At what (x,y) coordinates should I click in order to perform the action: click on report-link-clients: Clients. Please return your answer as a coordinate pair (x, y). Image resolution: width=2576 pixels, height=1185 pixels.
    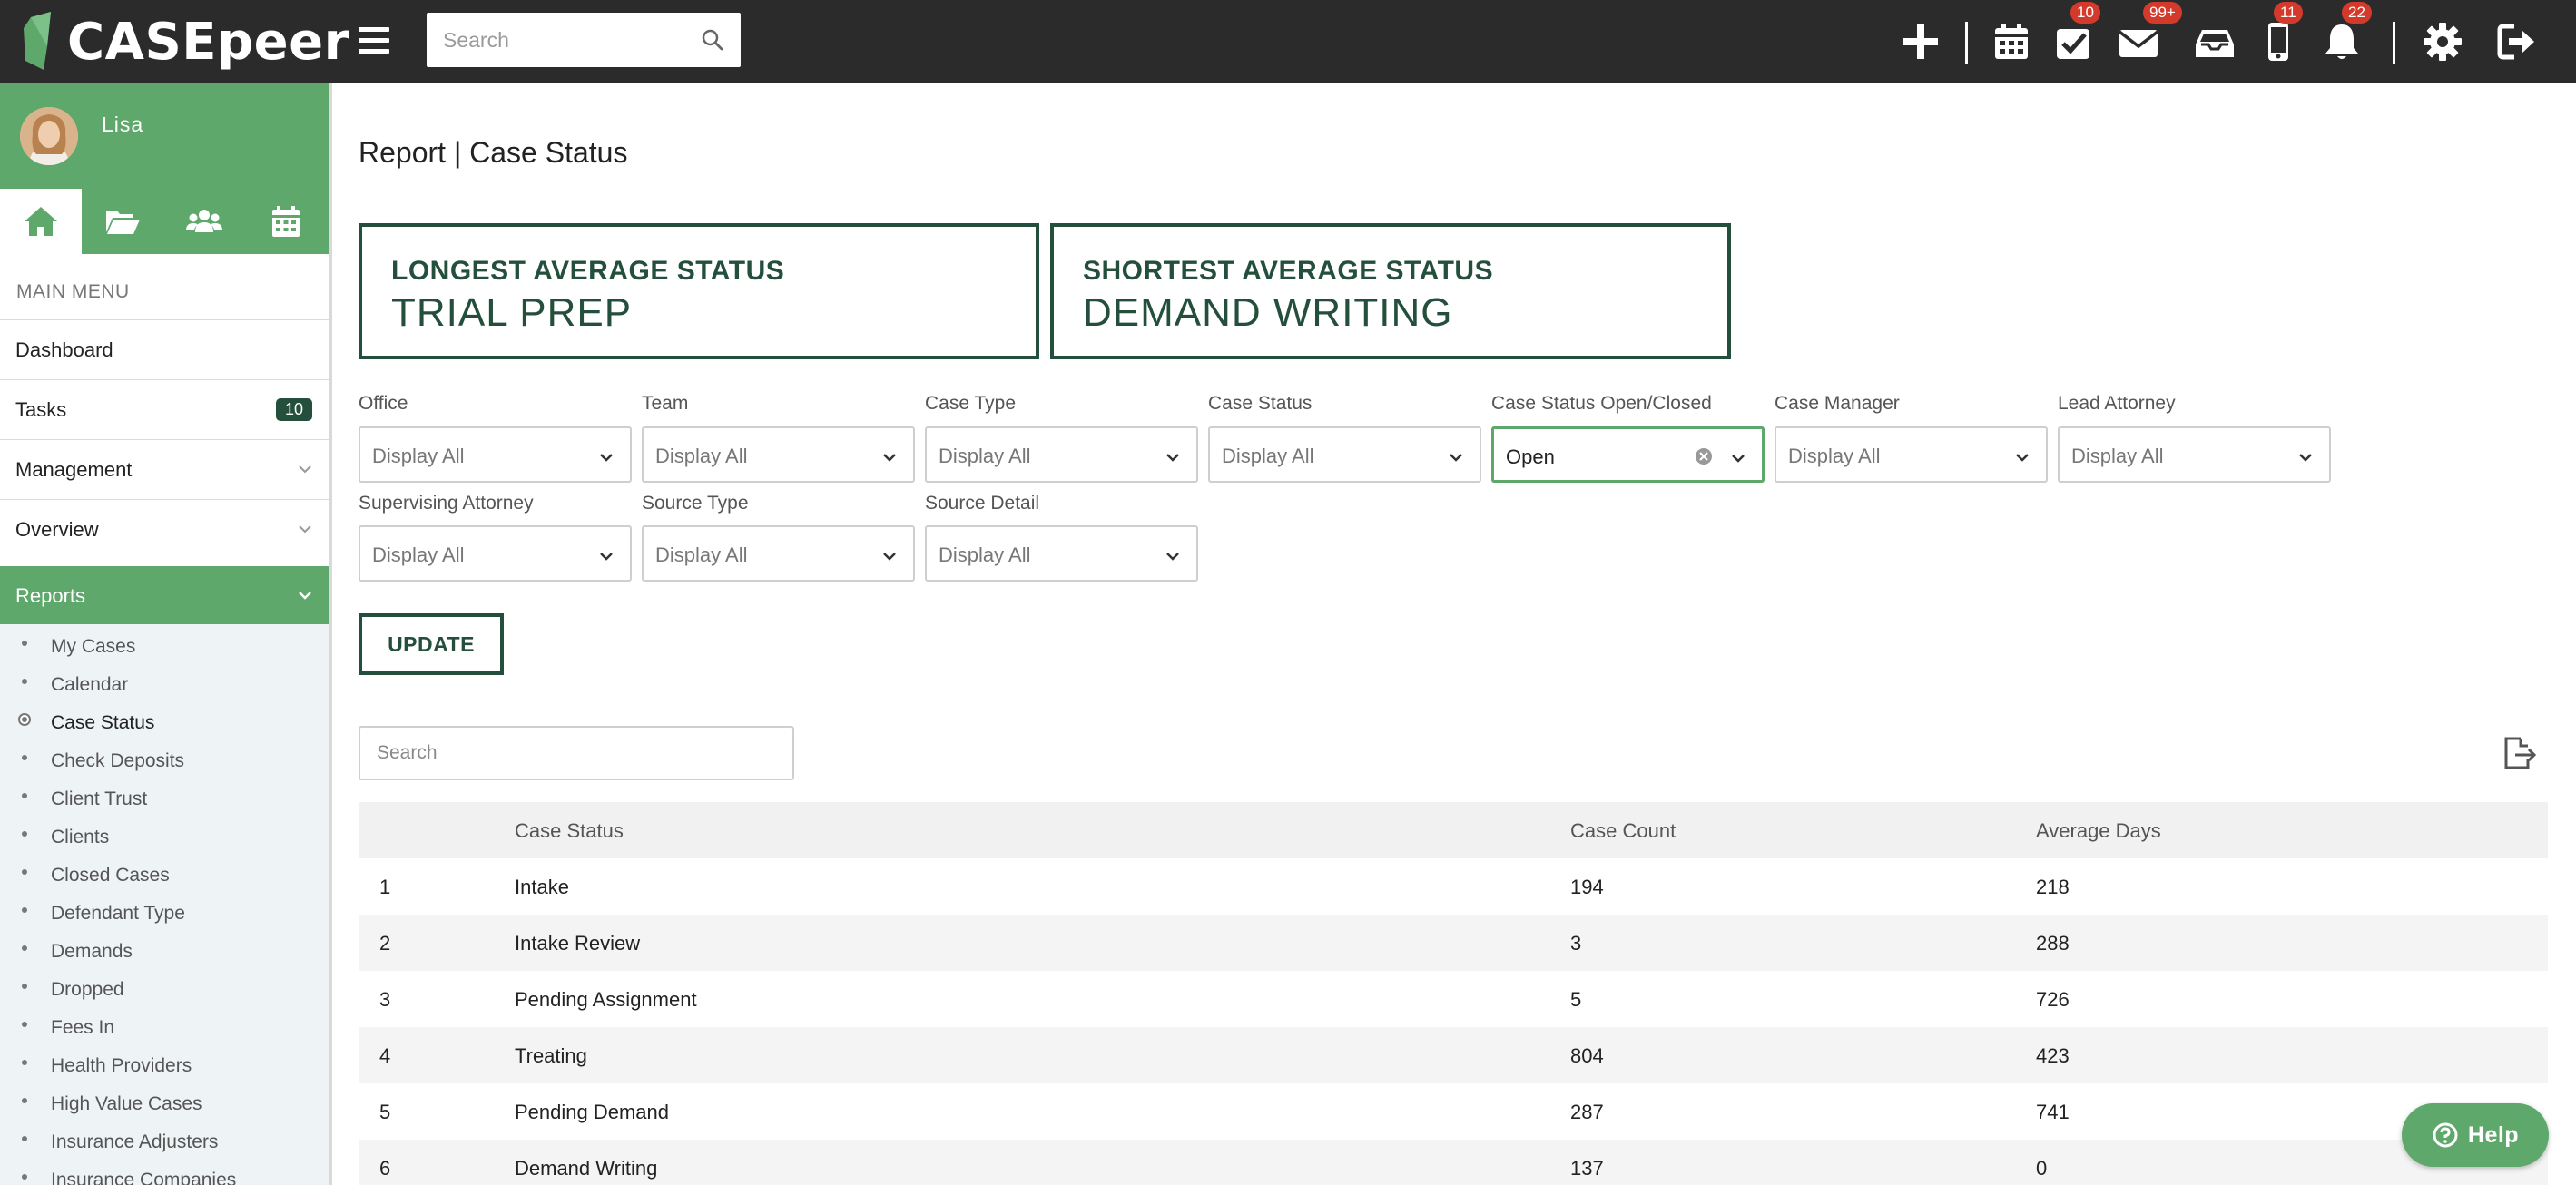
    Looking at the image, I should click on (80, 837).